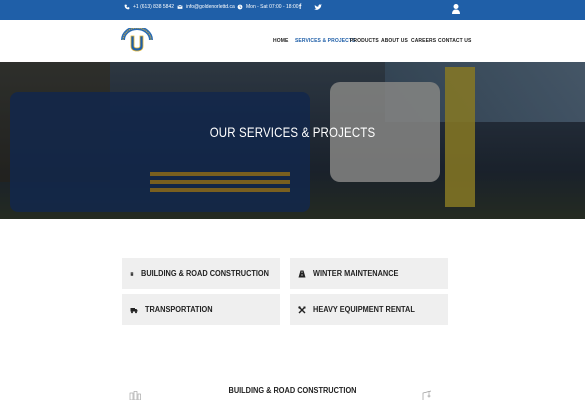 This screenshot has width=585, height=400. What do you see at coordinates (180, 6) in the screenshot?
I see `envelope-icon` at bounding box center [180, 6].